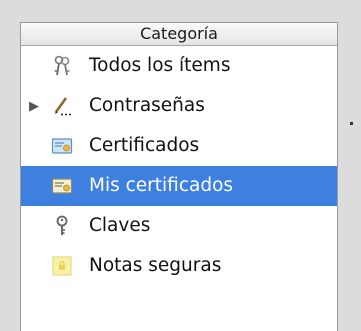  Describe the element at coordinates (147, 105) in the screenshot. I see `category-item-label: Contraseñas` at that location.